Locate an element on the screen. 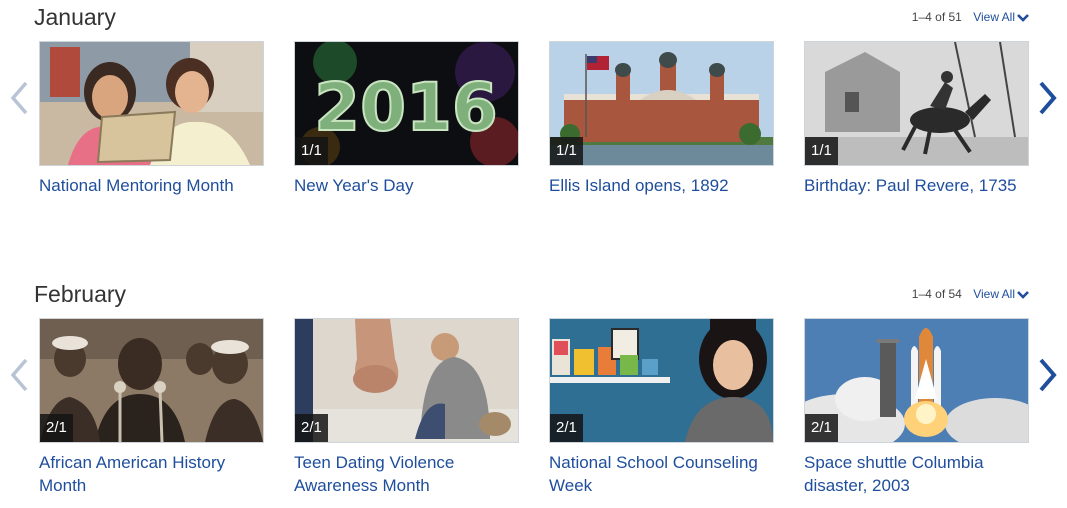  card-caption: African American History Month is located at coordinates (151, 474).